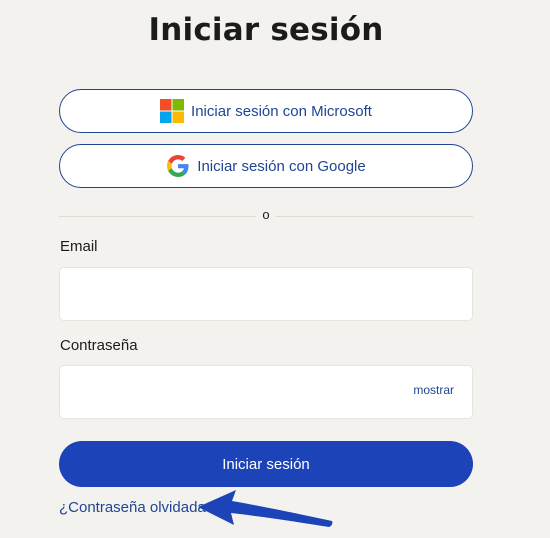 This screenshot has height=538, width=550. Describe the element at coordinates (265, 508) in the screenshot. I see `pointer-arrow-icon` at that location.